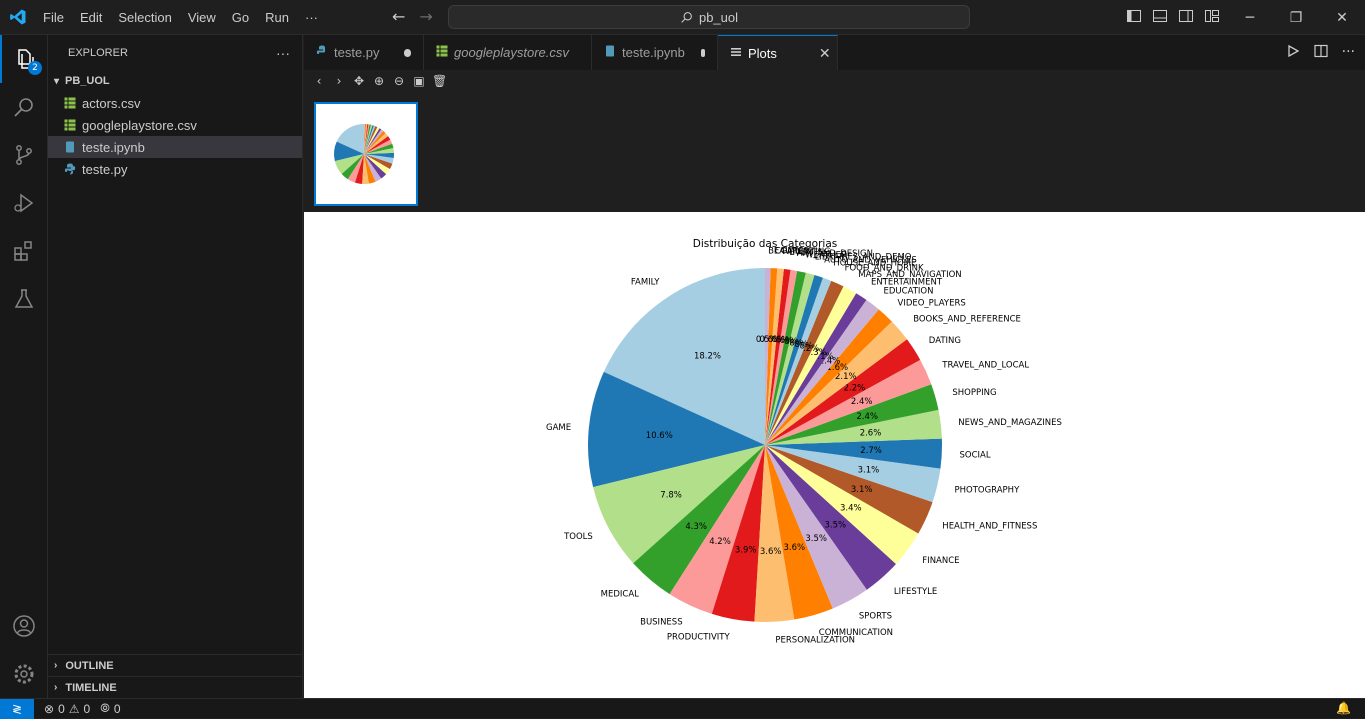  What do you see at coordinates (439, 81) in the screenshot?
I see `delete-plot-icon: 🗑` at bounding box center [439, 81].